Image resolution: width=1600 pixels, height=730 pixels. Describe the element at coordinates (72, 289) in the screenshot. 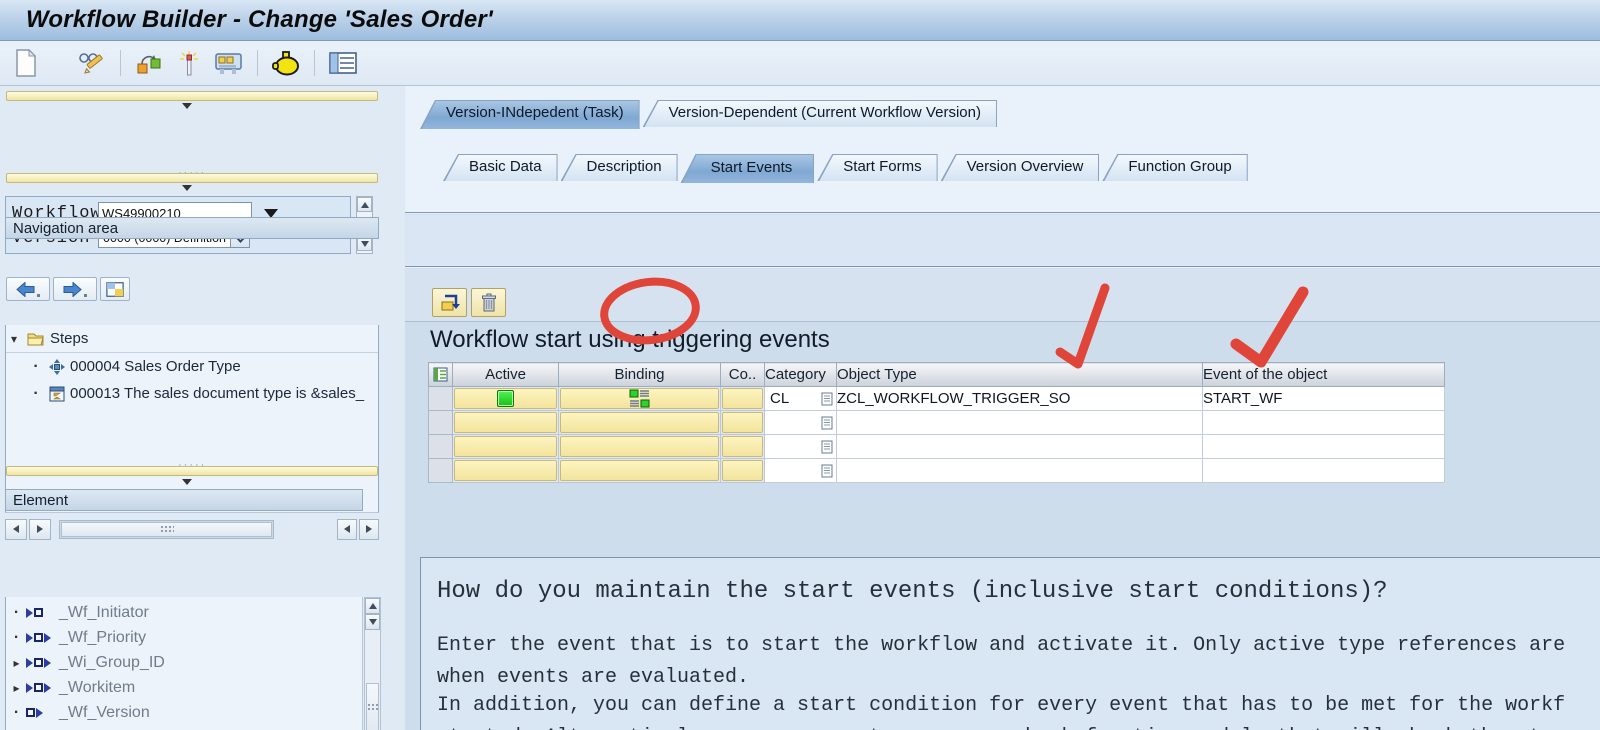

I see `forward-arrow-icon` at that location.